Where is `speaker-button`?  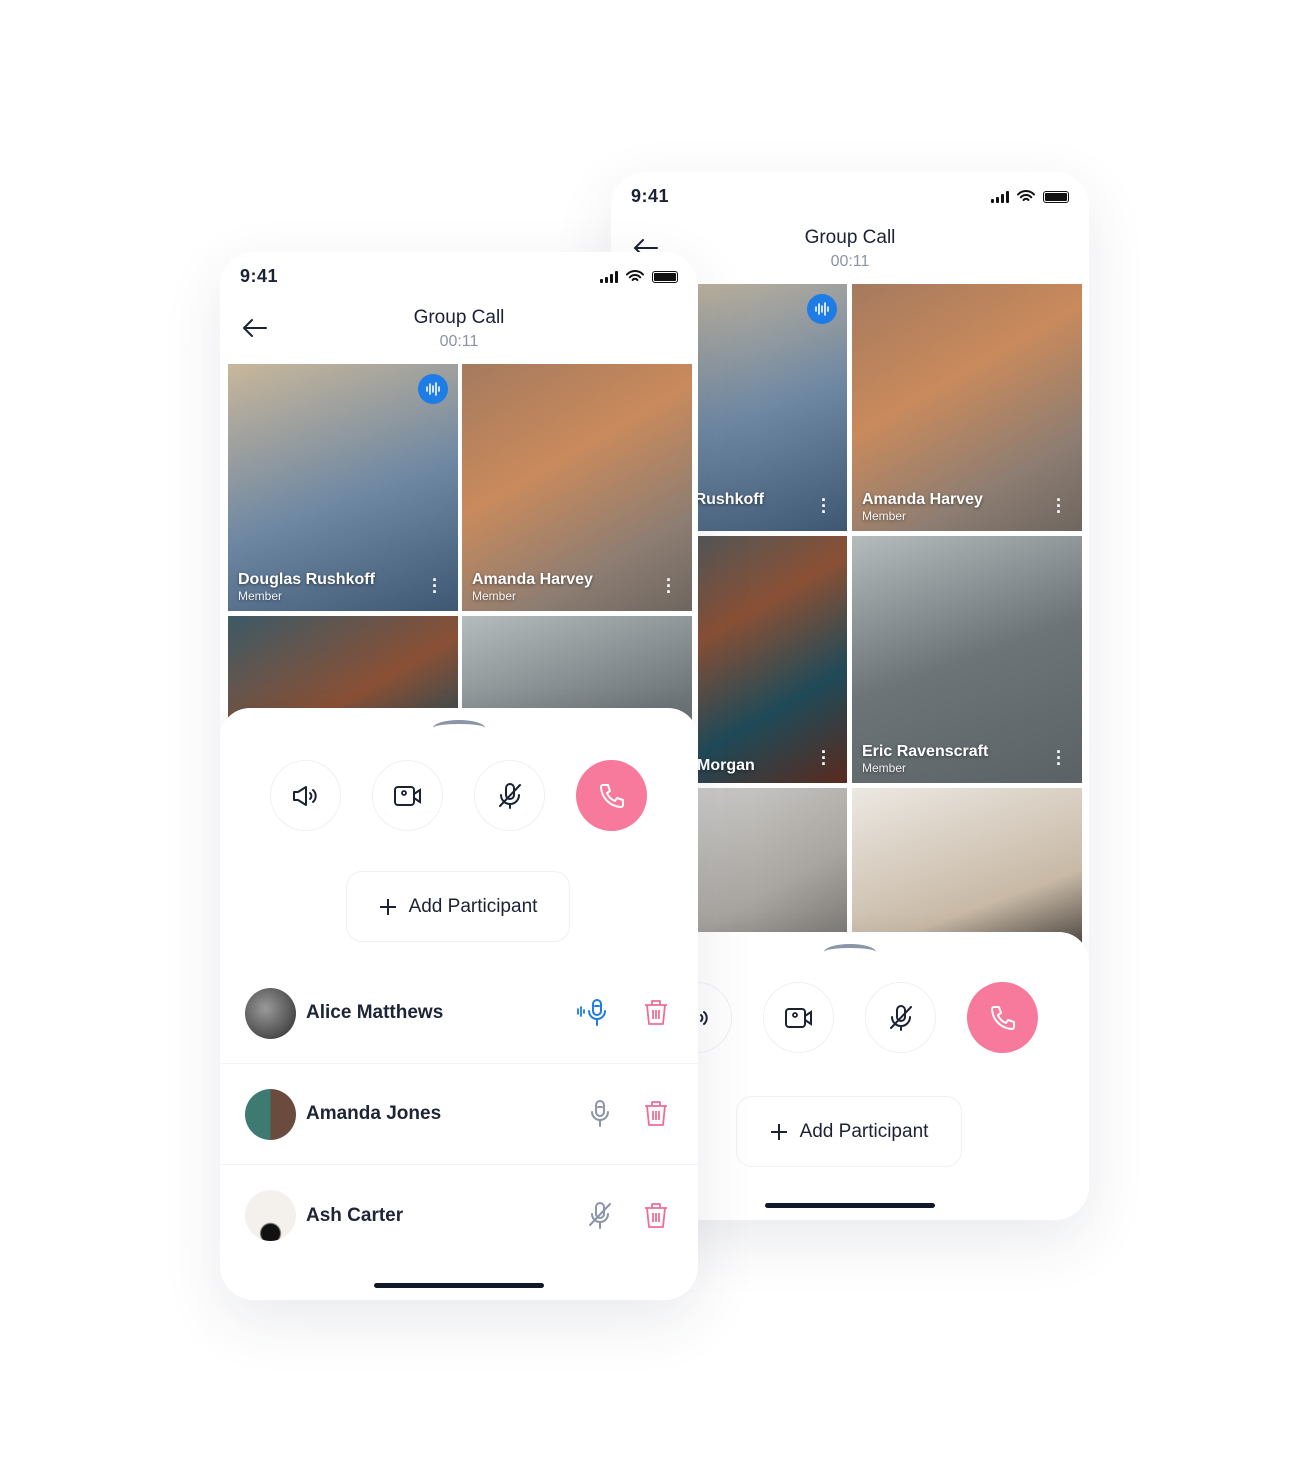
speaker-button is located at coordinates (305, 795).